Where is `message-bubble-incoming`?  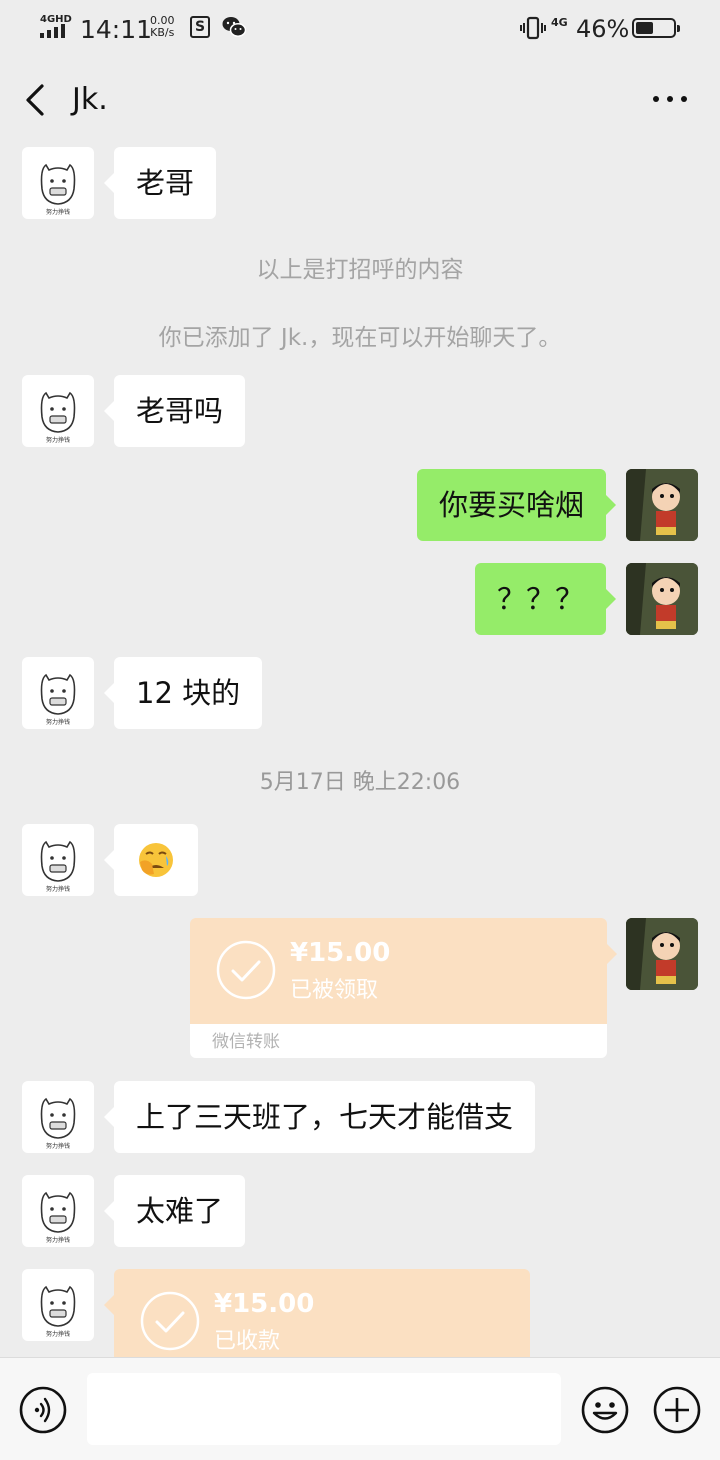
message-bubble-incoming is located at coordinates (151, 860).